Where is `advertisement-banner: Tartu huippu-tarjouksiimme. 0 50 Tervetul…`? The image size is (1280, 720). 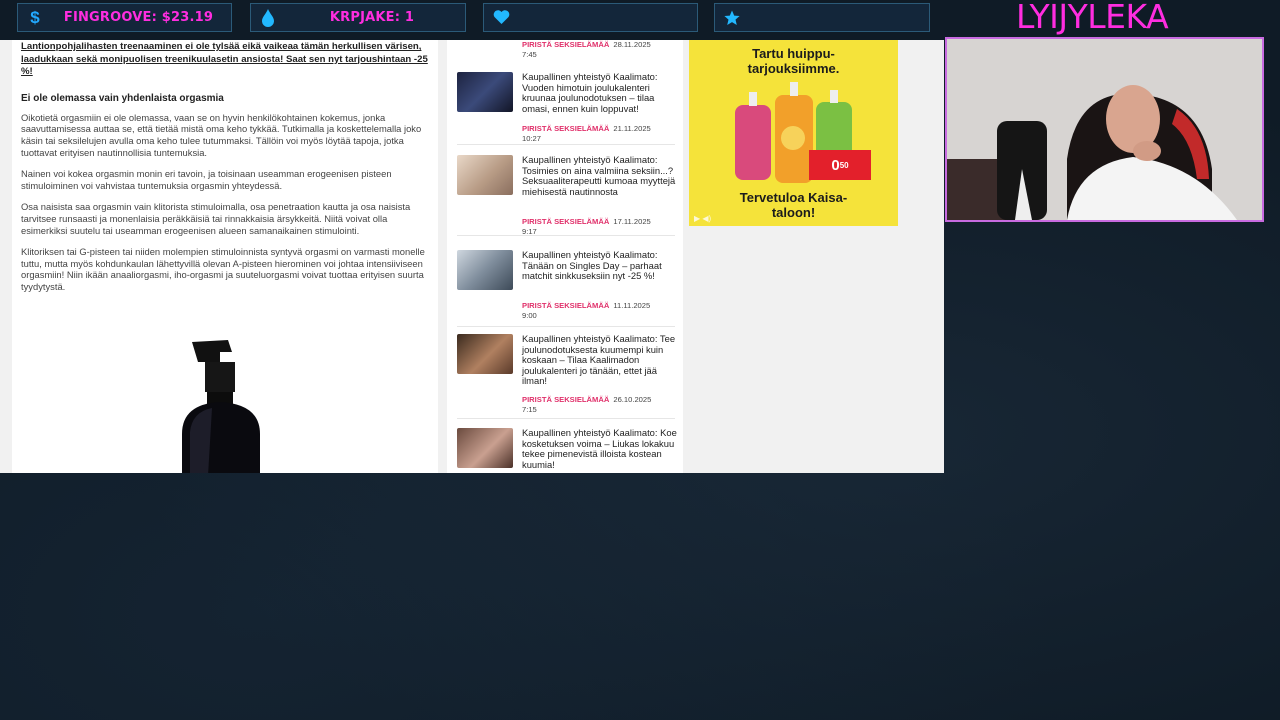 advertisement-banner: Tartu huippu-tarjouksiimme. 0 50 Tervetul… is located at coordinates (793, 133).